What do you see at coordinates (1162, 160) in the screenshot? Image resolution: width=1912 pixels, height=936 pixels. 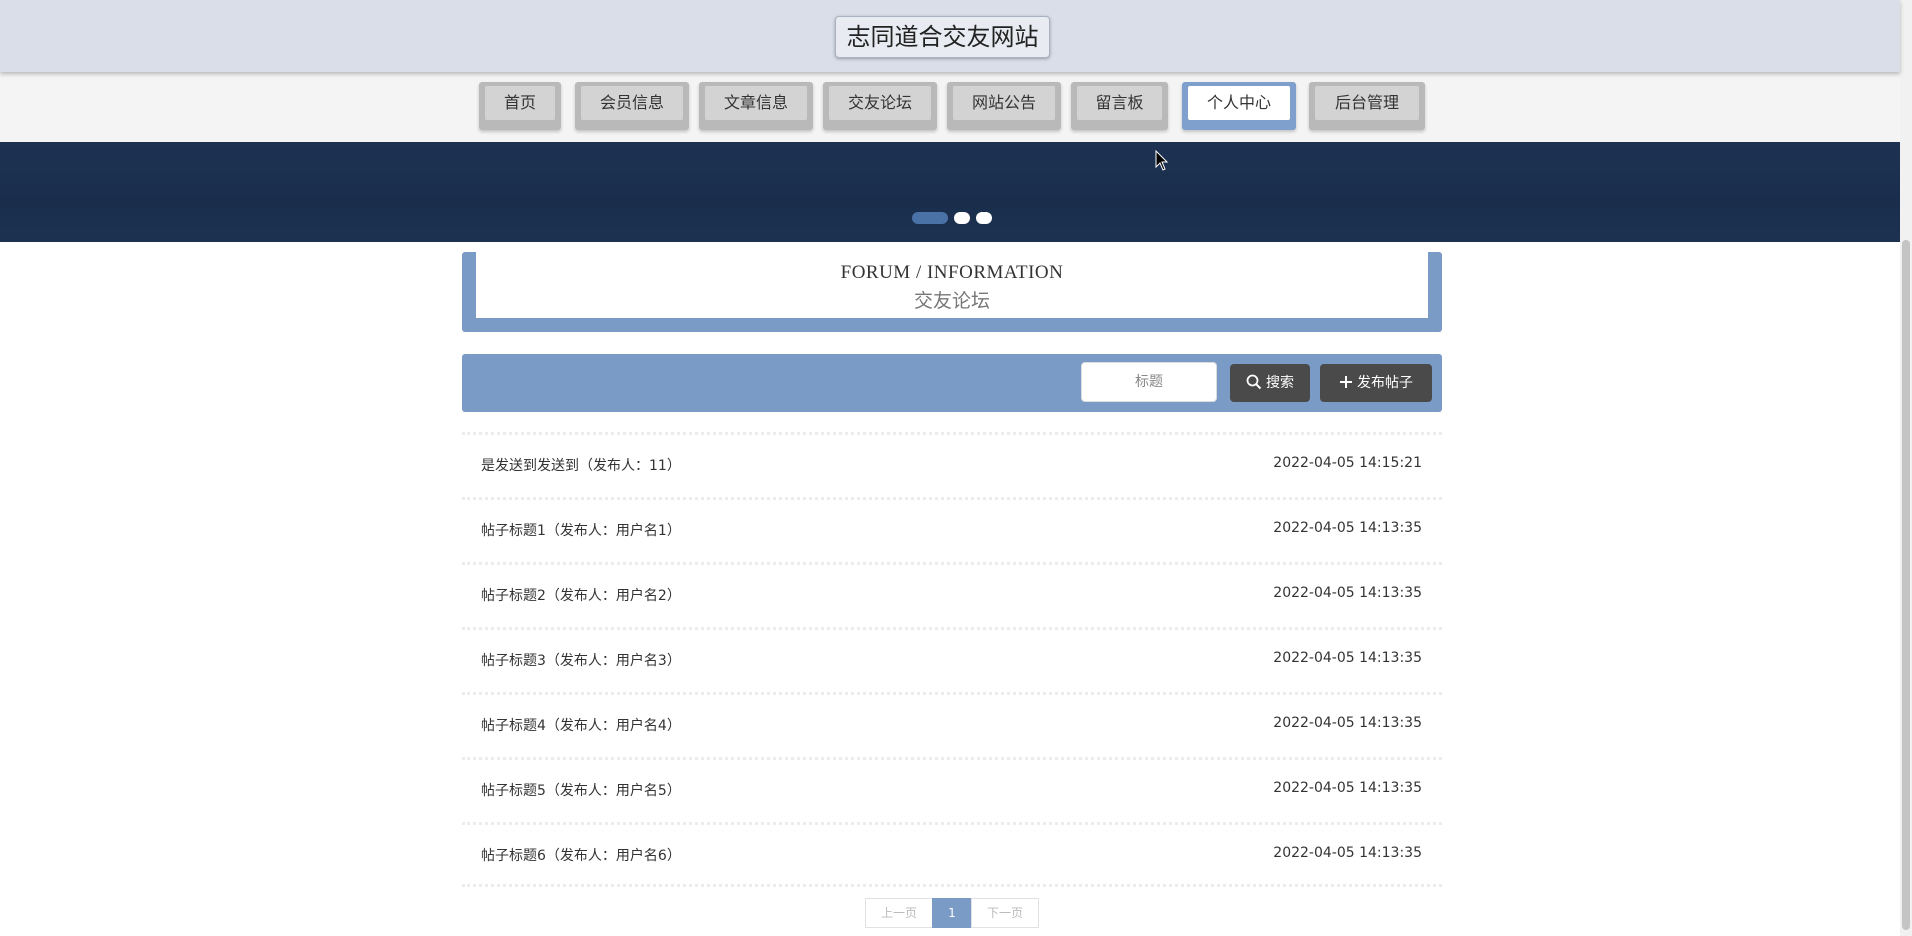 I see `mouse-cursor-icon` at bounding box center [1162, 160].